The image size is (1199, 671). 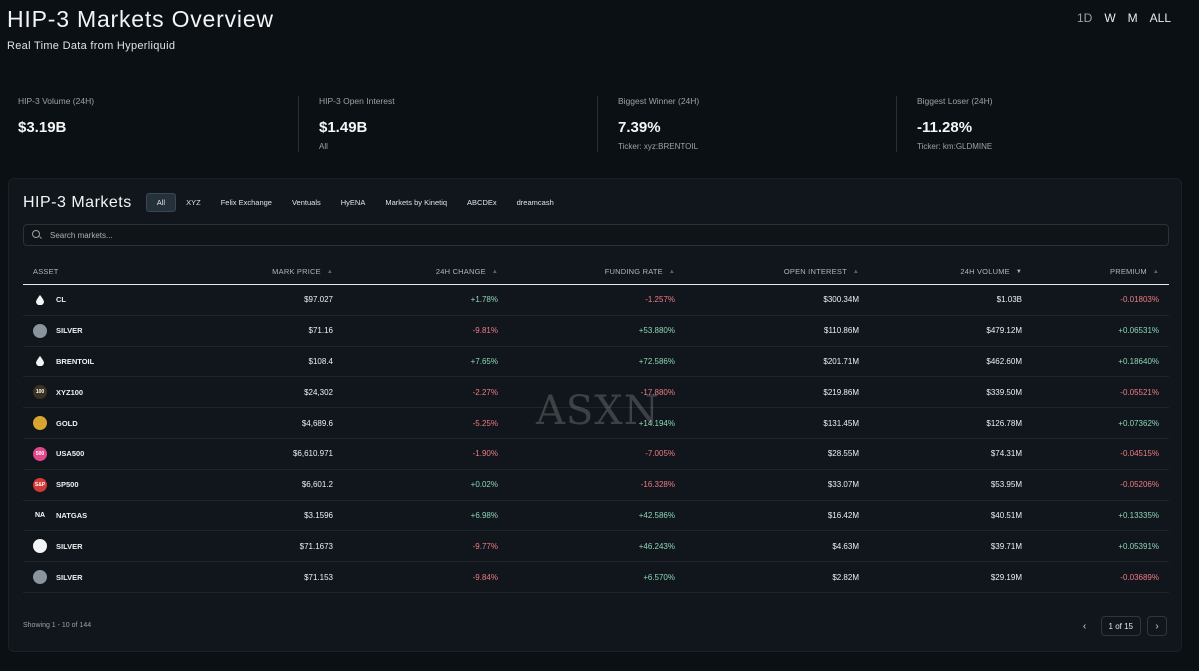 What do you see at coordinates (40, 423) in the screenshot?
I see `gold-coin-icon` at bounding box center [40, 423].